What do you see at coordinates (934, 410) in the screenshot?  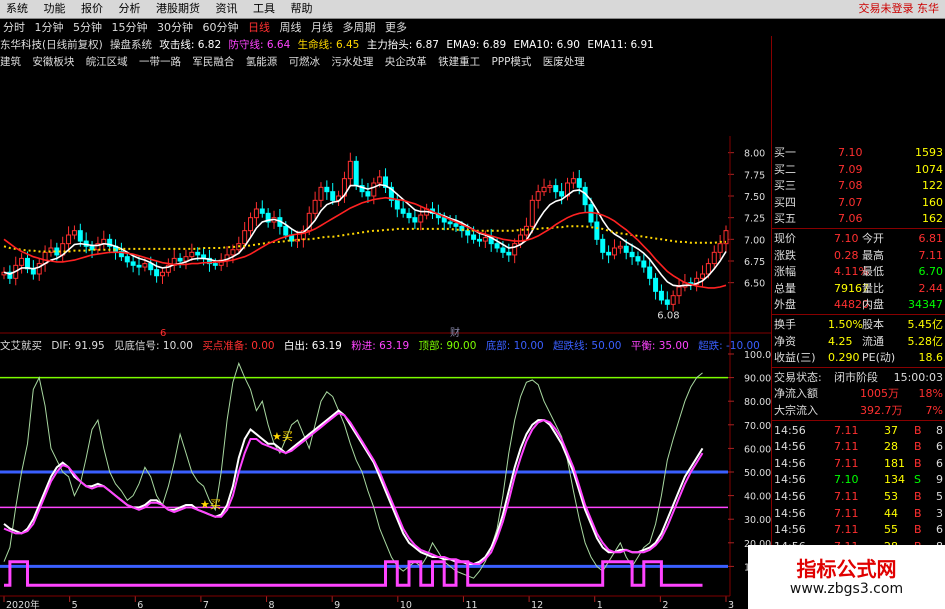 I see `flow-pct: 7%` at bounding box center [934, 410].